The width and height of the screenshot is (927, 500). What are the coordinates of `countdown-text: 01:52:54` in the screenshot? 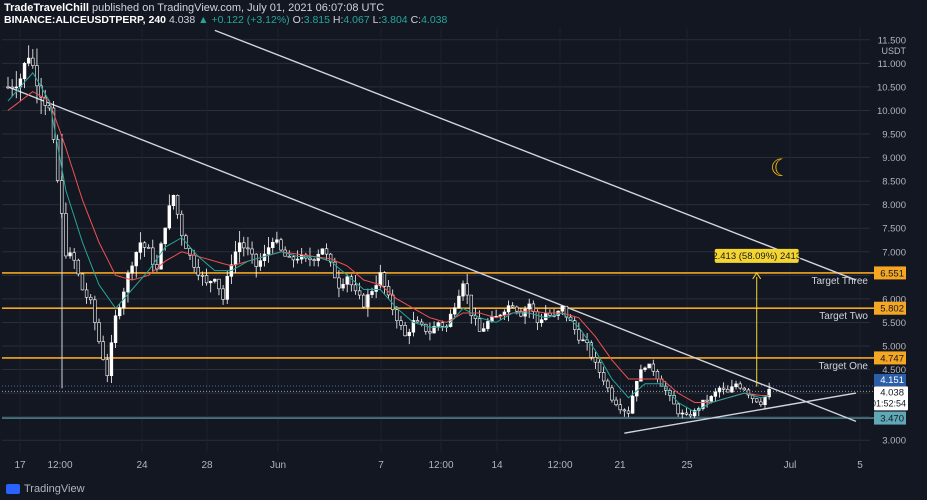 It's located at (888, 403).